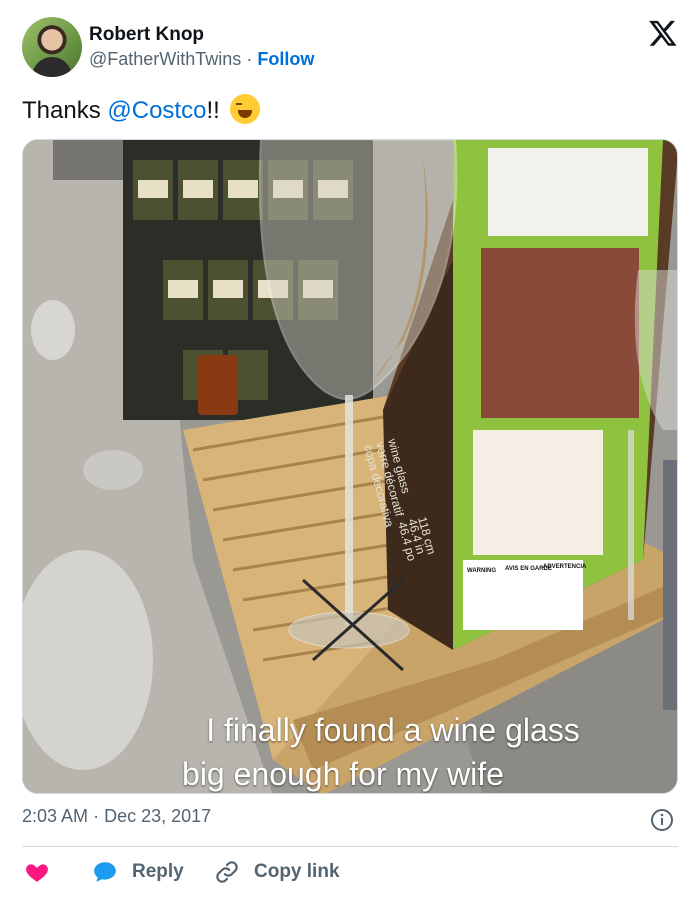  I want to click on follow-button: Follow, so click(285, 59).